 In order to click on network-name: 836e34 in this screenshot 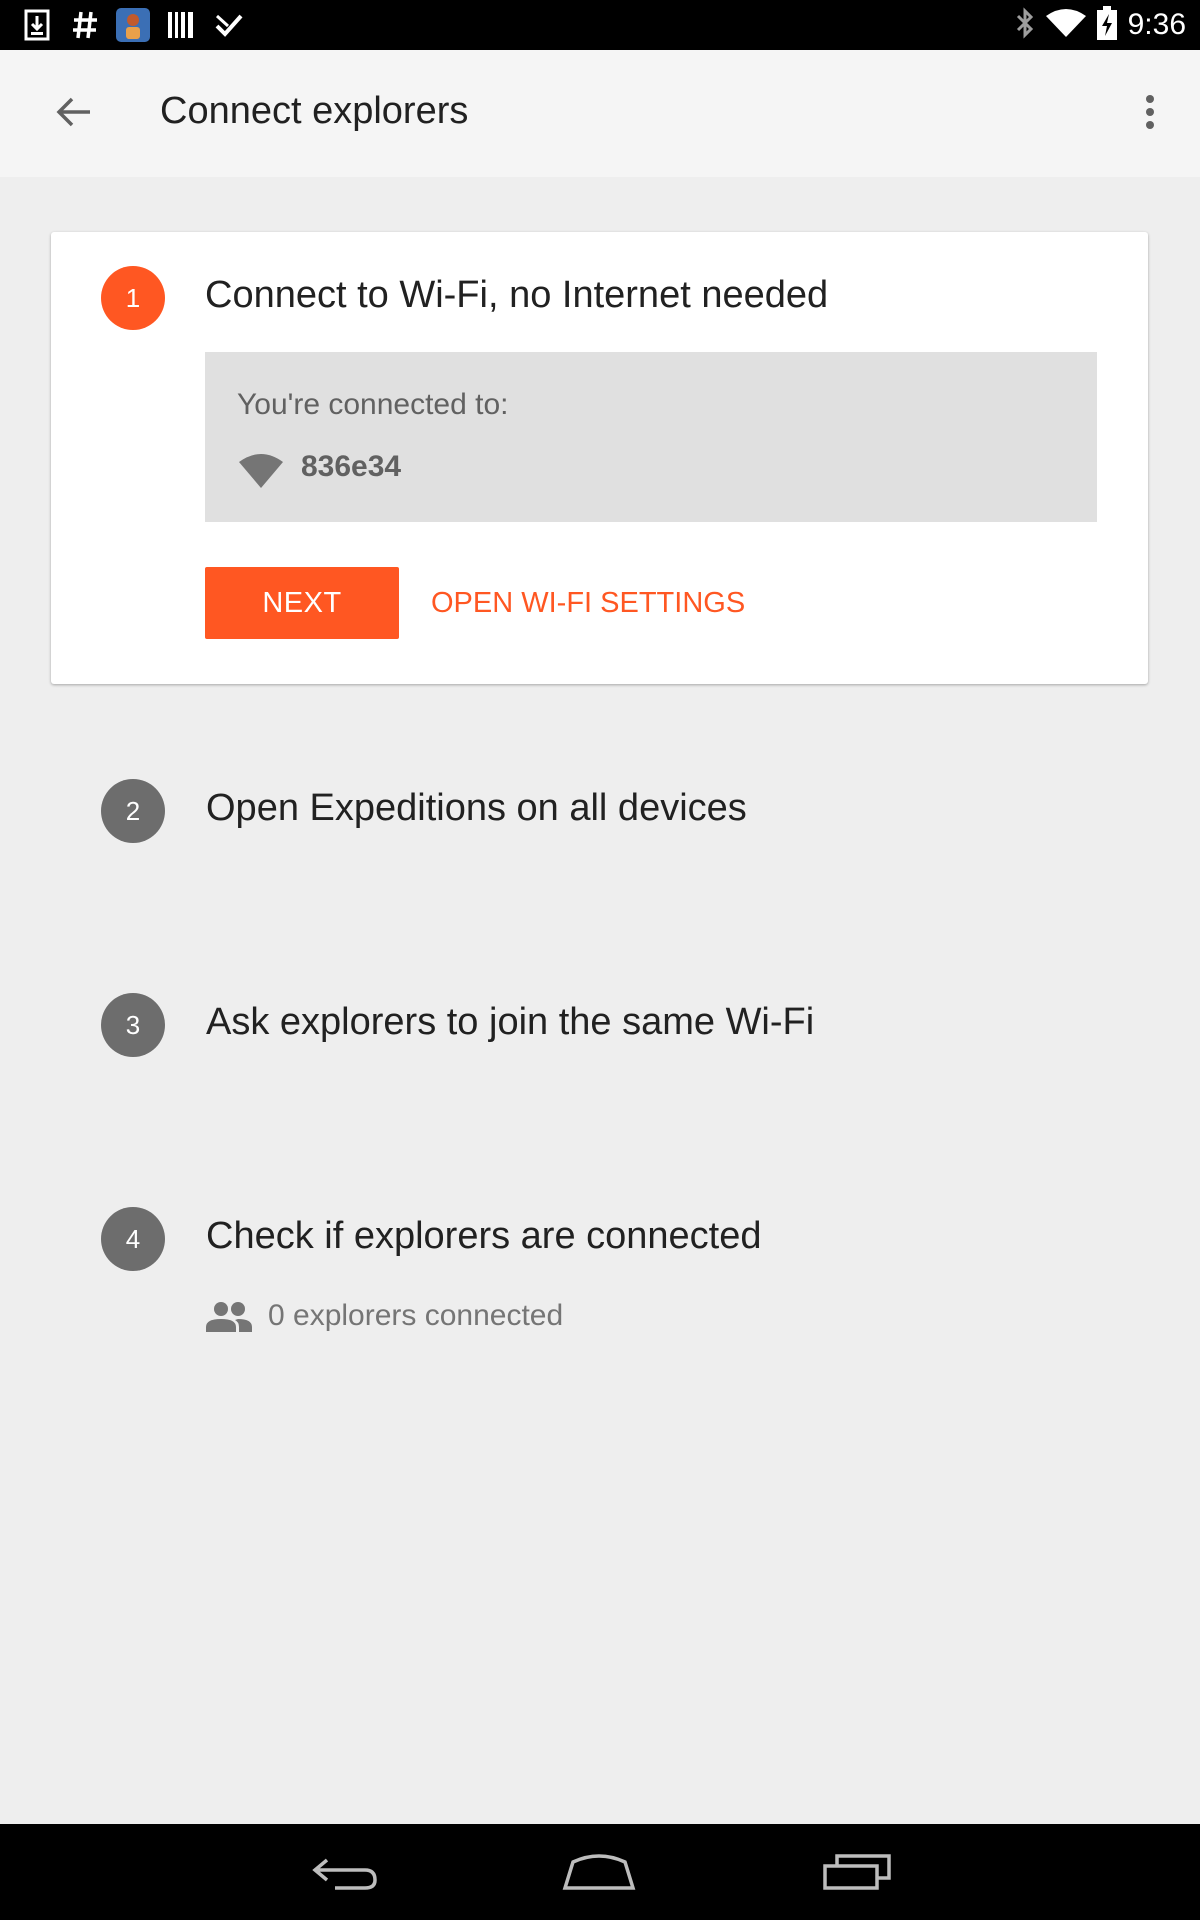, I will do `click(351, 466)`.